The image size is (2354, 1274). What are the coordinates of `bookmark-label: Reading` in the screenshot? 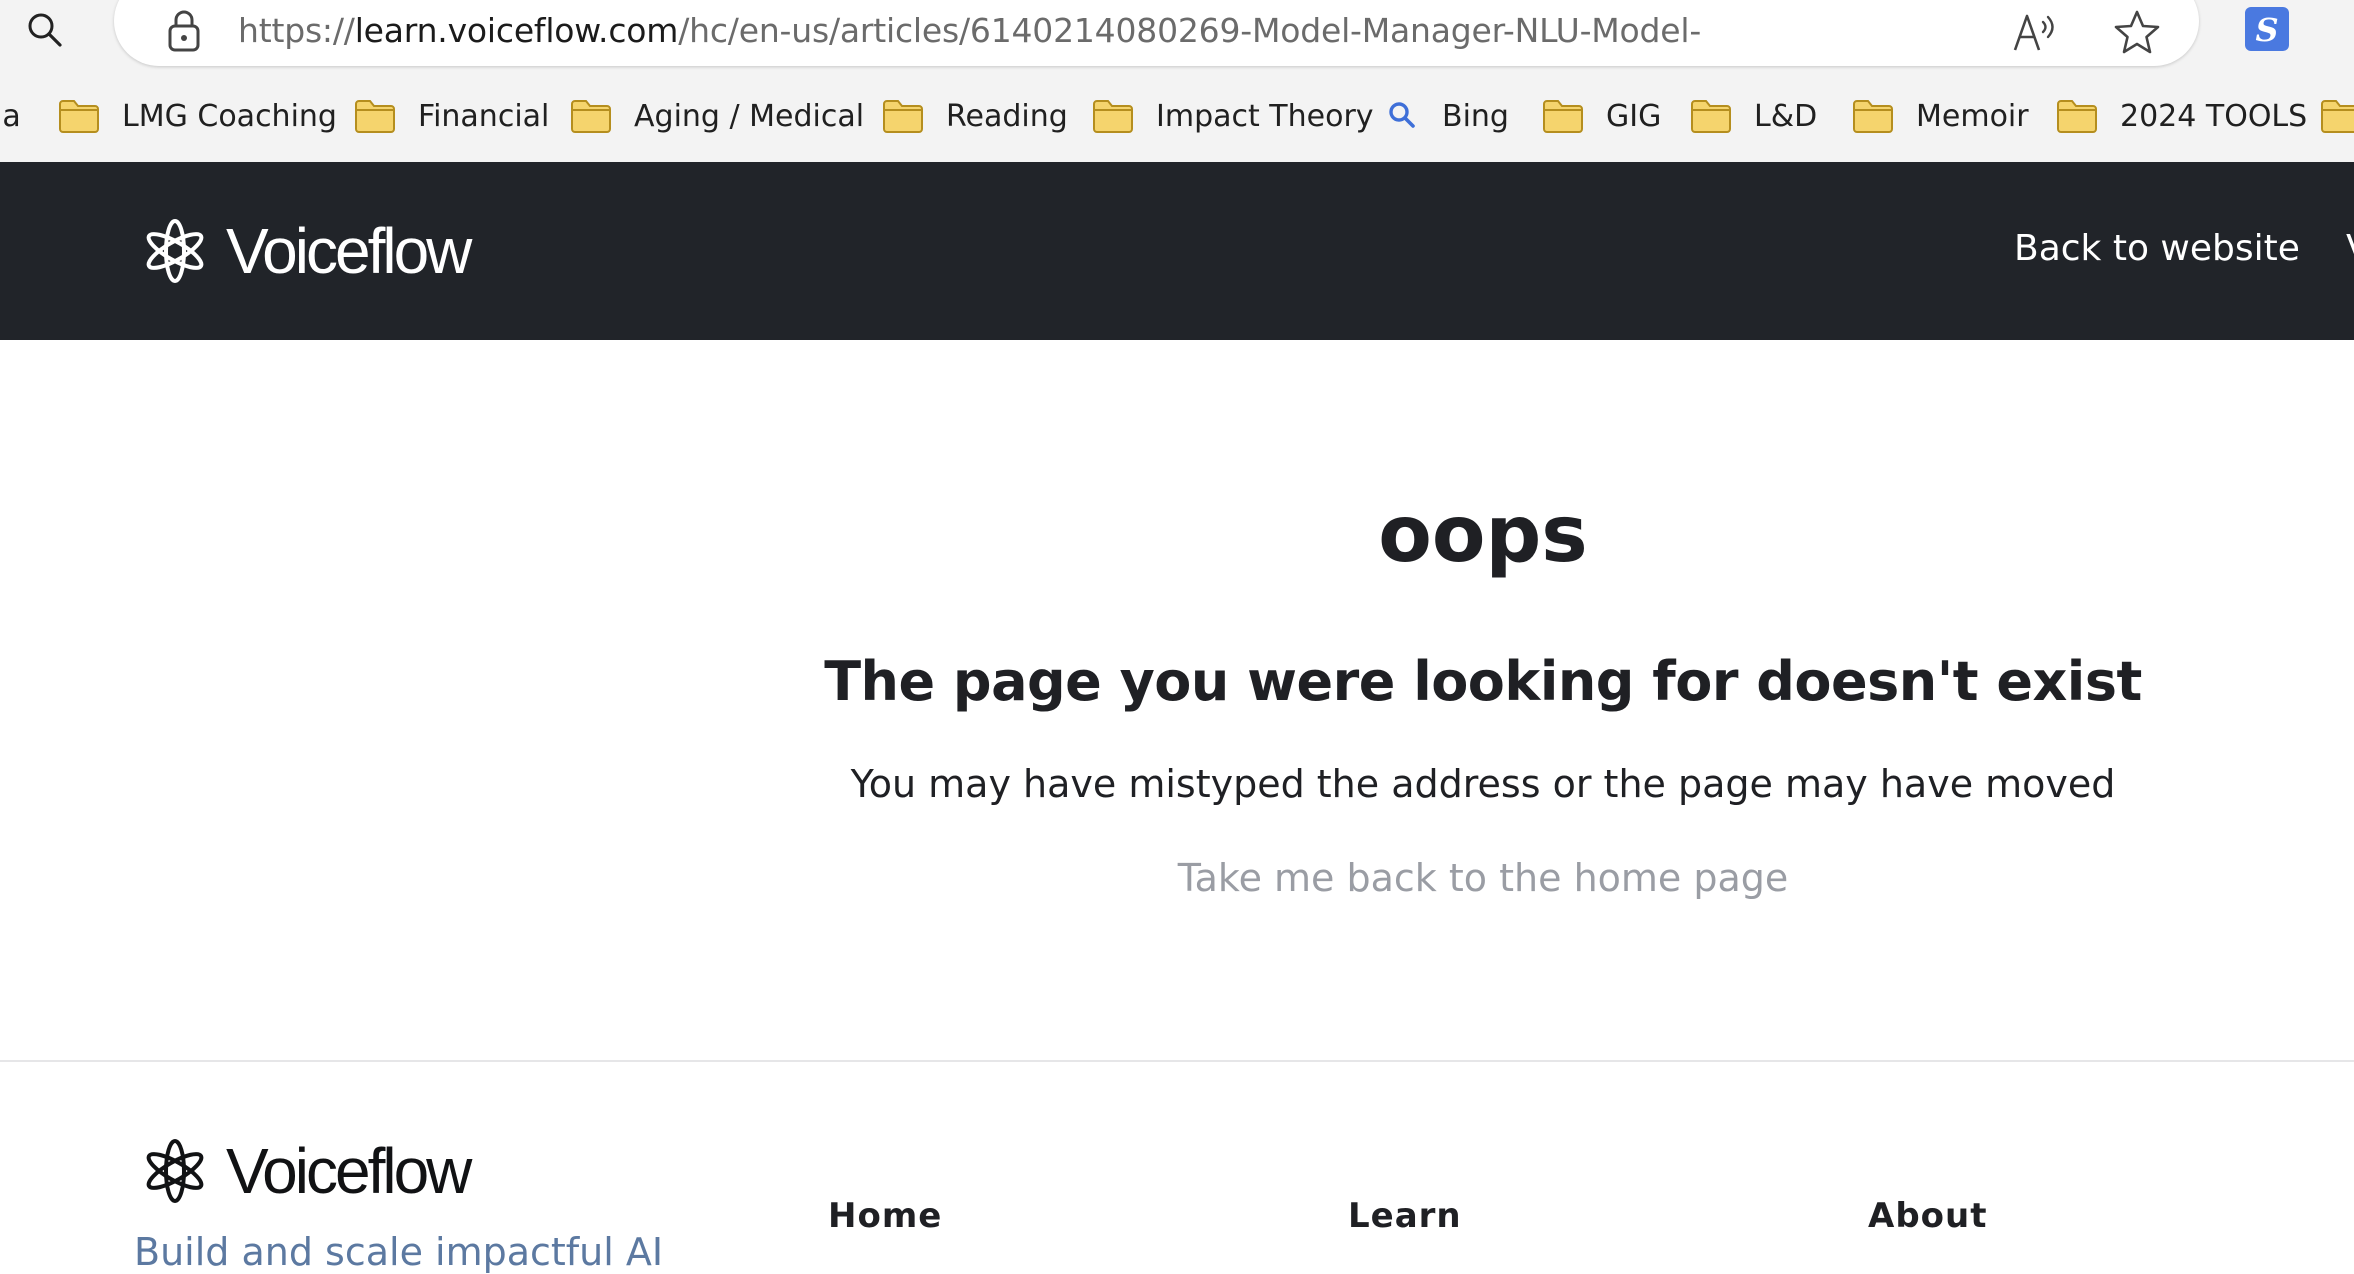 It's located at (1007, 116).